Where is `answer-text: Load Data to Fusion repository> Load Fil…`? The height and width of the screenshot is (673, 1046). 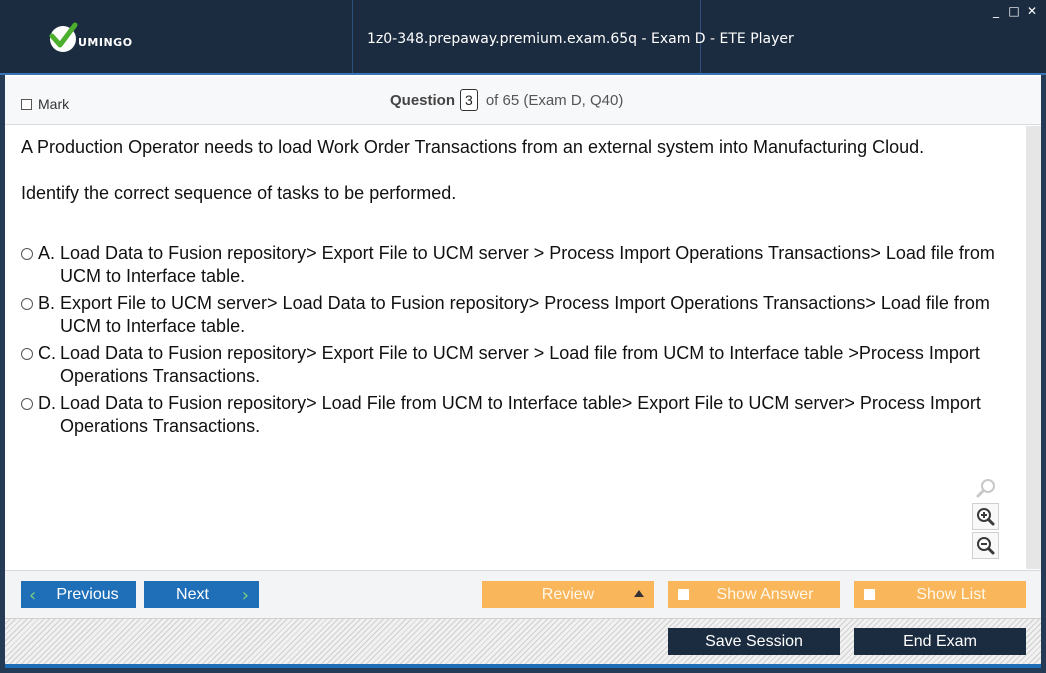
answer-text: Load Data to Fusion repository> Load Fil… is located at coordinates (520, 414).